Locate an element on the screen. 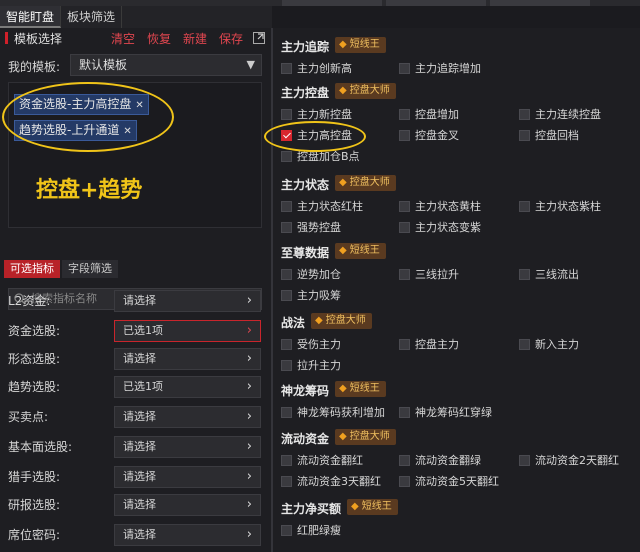 The width and height of the screenshot is (640, 552). indicator-checkbox: 主力创新高 is located at coordinates (316, 68).